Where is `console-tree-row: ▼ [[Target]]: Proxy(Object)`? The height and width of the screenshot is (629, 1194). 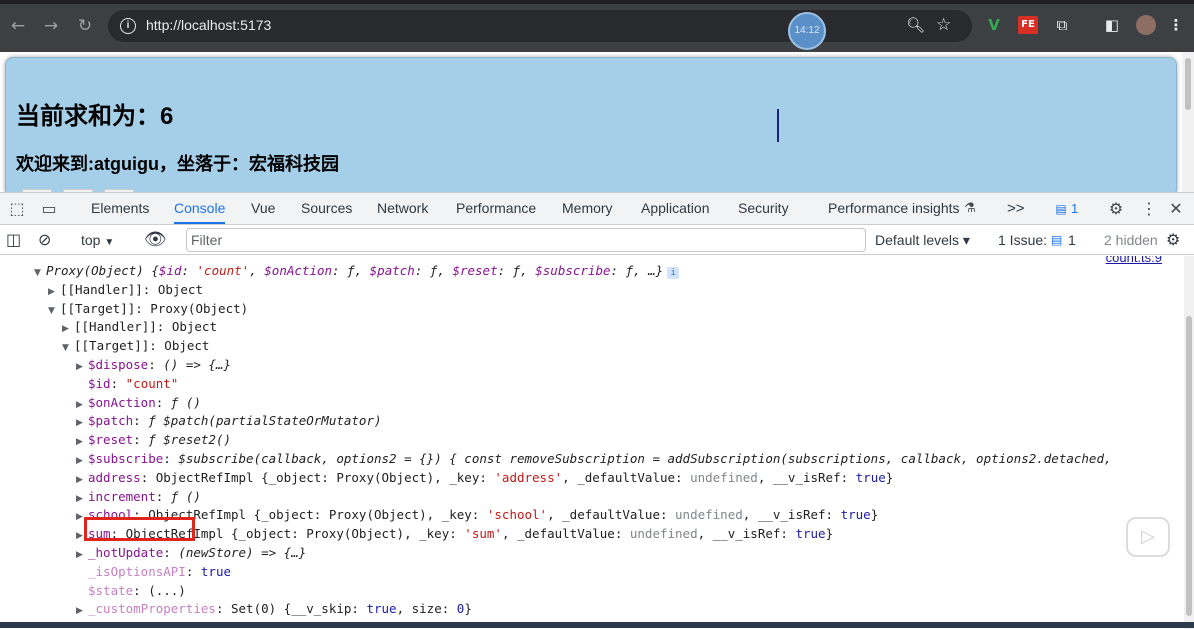 console-tree-row: ▼ [[Target]]: Proxy(Object) is located at coordinates (148, 308).